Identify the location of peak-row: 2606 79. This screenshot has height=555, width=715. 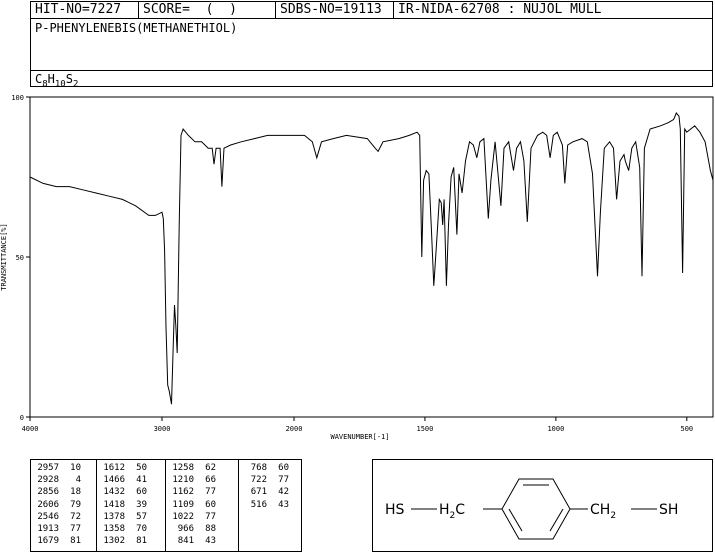
(63, 505).